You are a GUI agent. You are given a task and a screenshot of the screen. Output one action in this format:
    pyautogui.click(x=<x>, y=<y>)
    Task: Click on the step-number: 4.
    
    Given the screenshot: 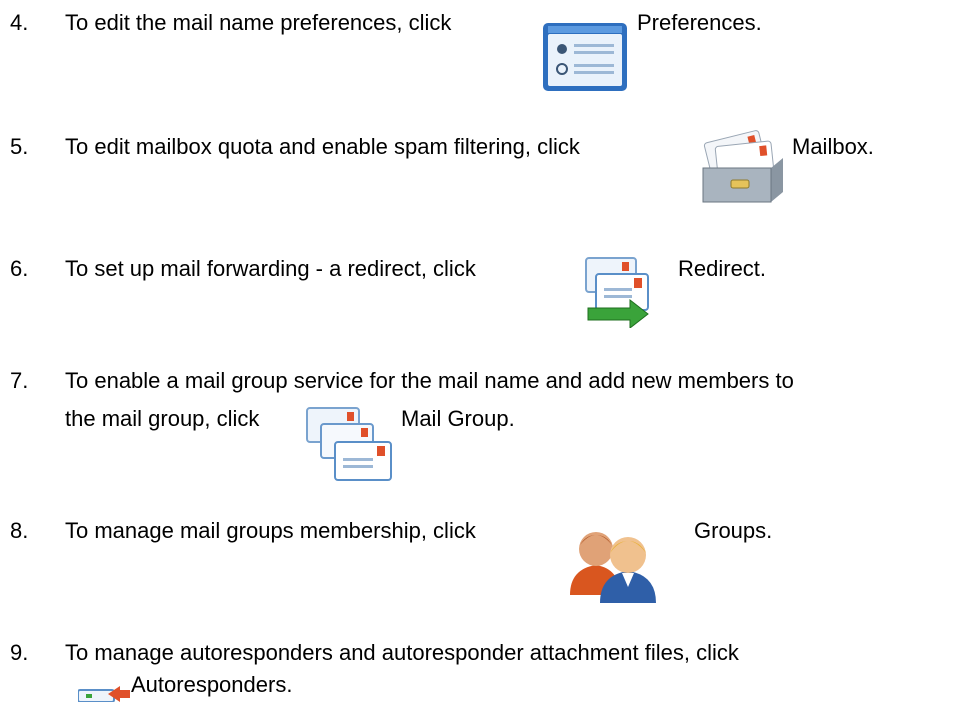 What is the action you would take?
    pyautogui.click(x=19, y=22)
    